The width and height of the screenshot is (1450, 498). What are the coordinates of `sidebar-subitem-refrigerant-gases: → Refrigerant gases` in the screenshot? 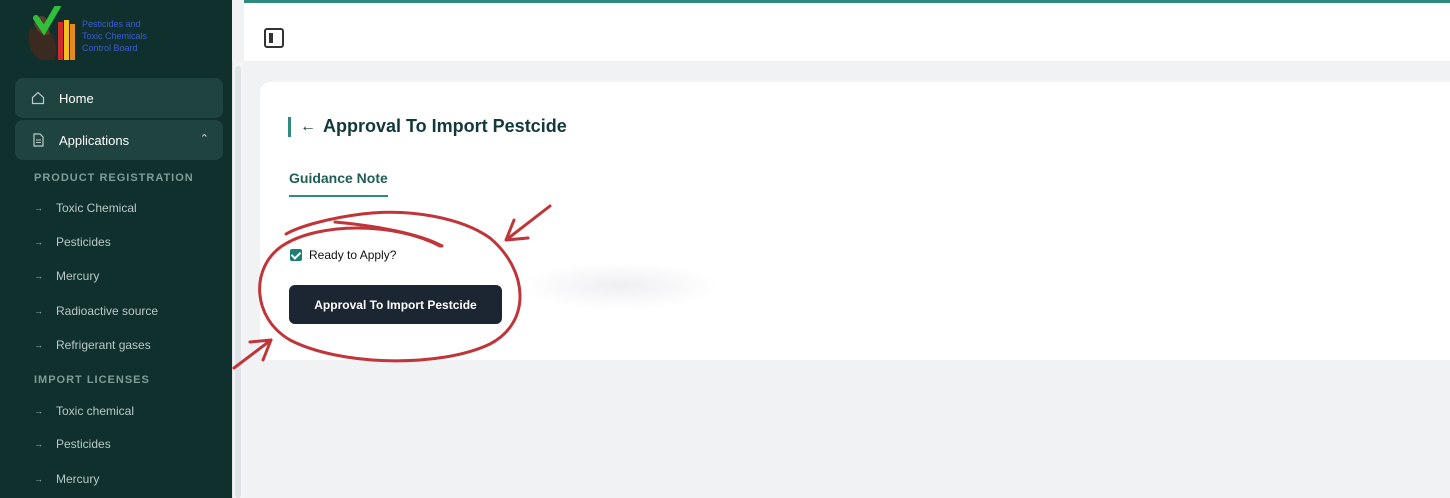 It's located at (92, 345).